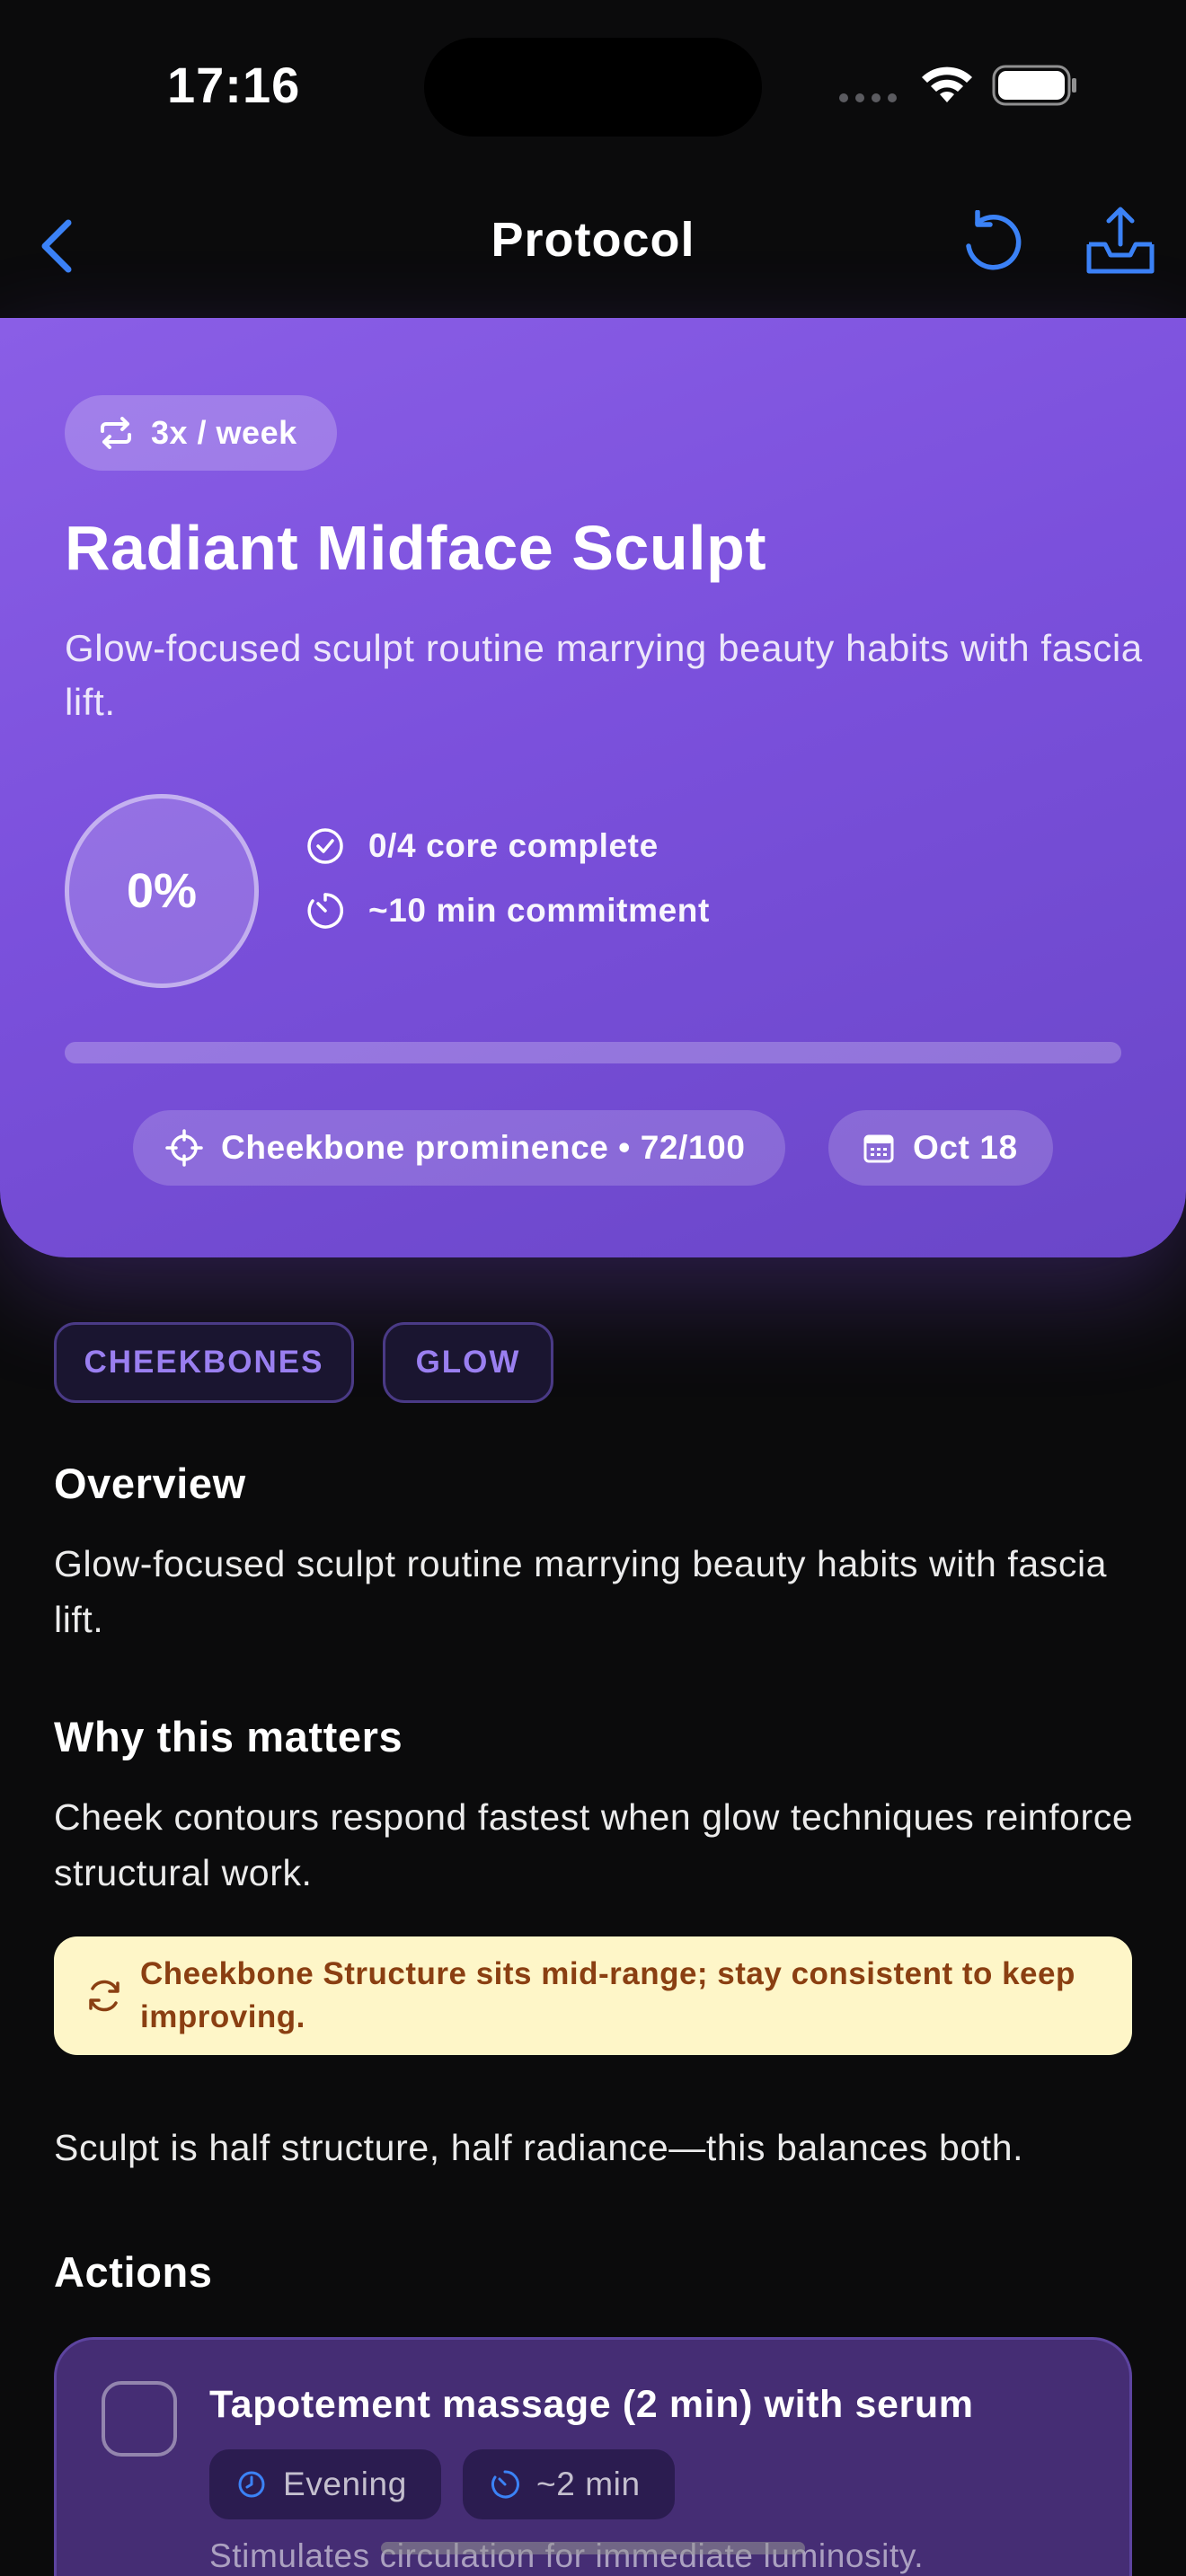  Describe the element at coordinates (234, 85) in the screenshot. I see `status-time: 17:16` at that location.